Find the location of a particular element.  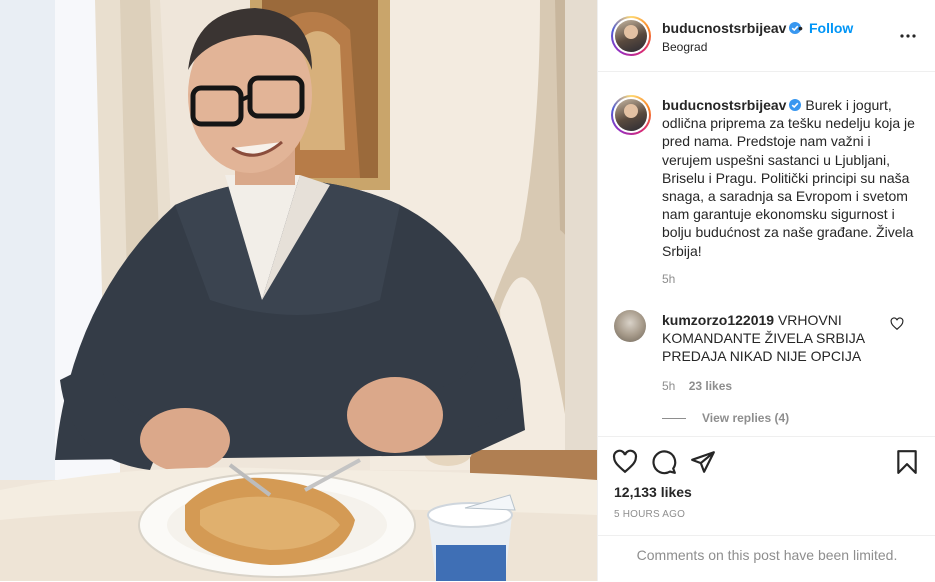

comment-avatar is located at coordinates (630, 326).